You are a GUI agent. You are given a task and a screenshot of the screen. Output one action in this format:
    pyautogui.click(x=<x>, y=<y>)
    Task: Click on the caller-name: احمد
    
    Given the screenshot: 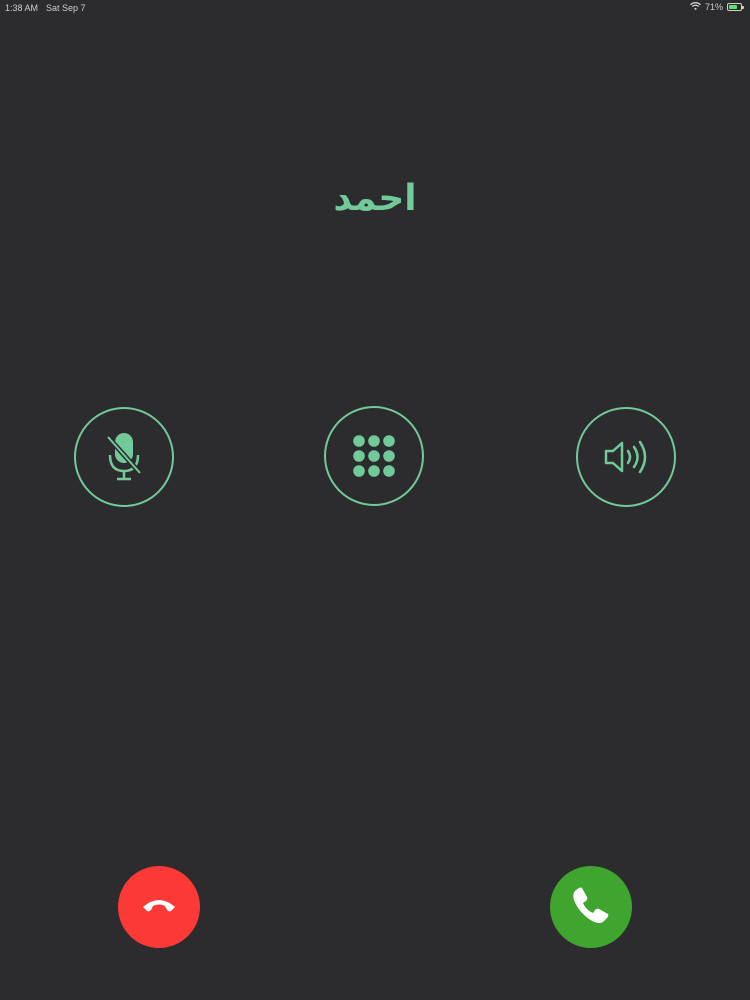 What is the action you would take?
    pyautogui.click(x=375, y=198)
    